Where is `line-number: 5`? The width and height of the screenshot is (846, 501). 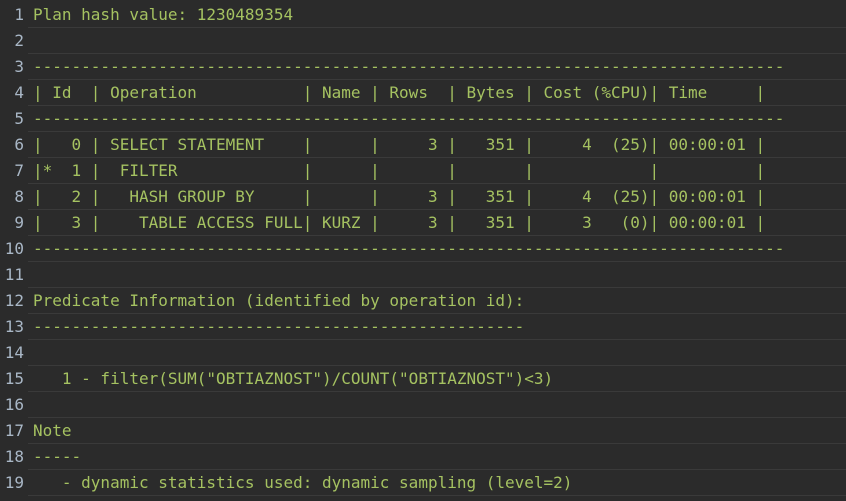
line-number: 5 is located at coordinates (19, 118).